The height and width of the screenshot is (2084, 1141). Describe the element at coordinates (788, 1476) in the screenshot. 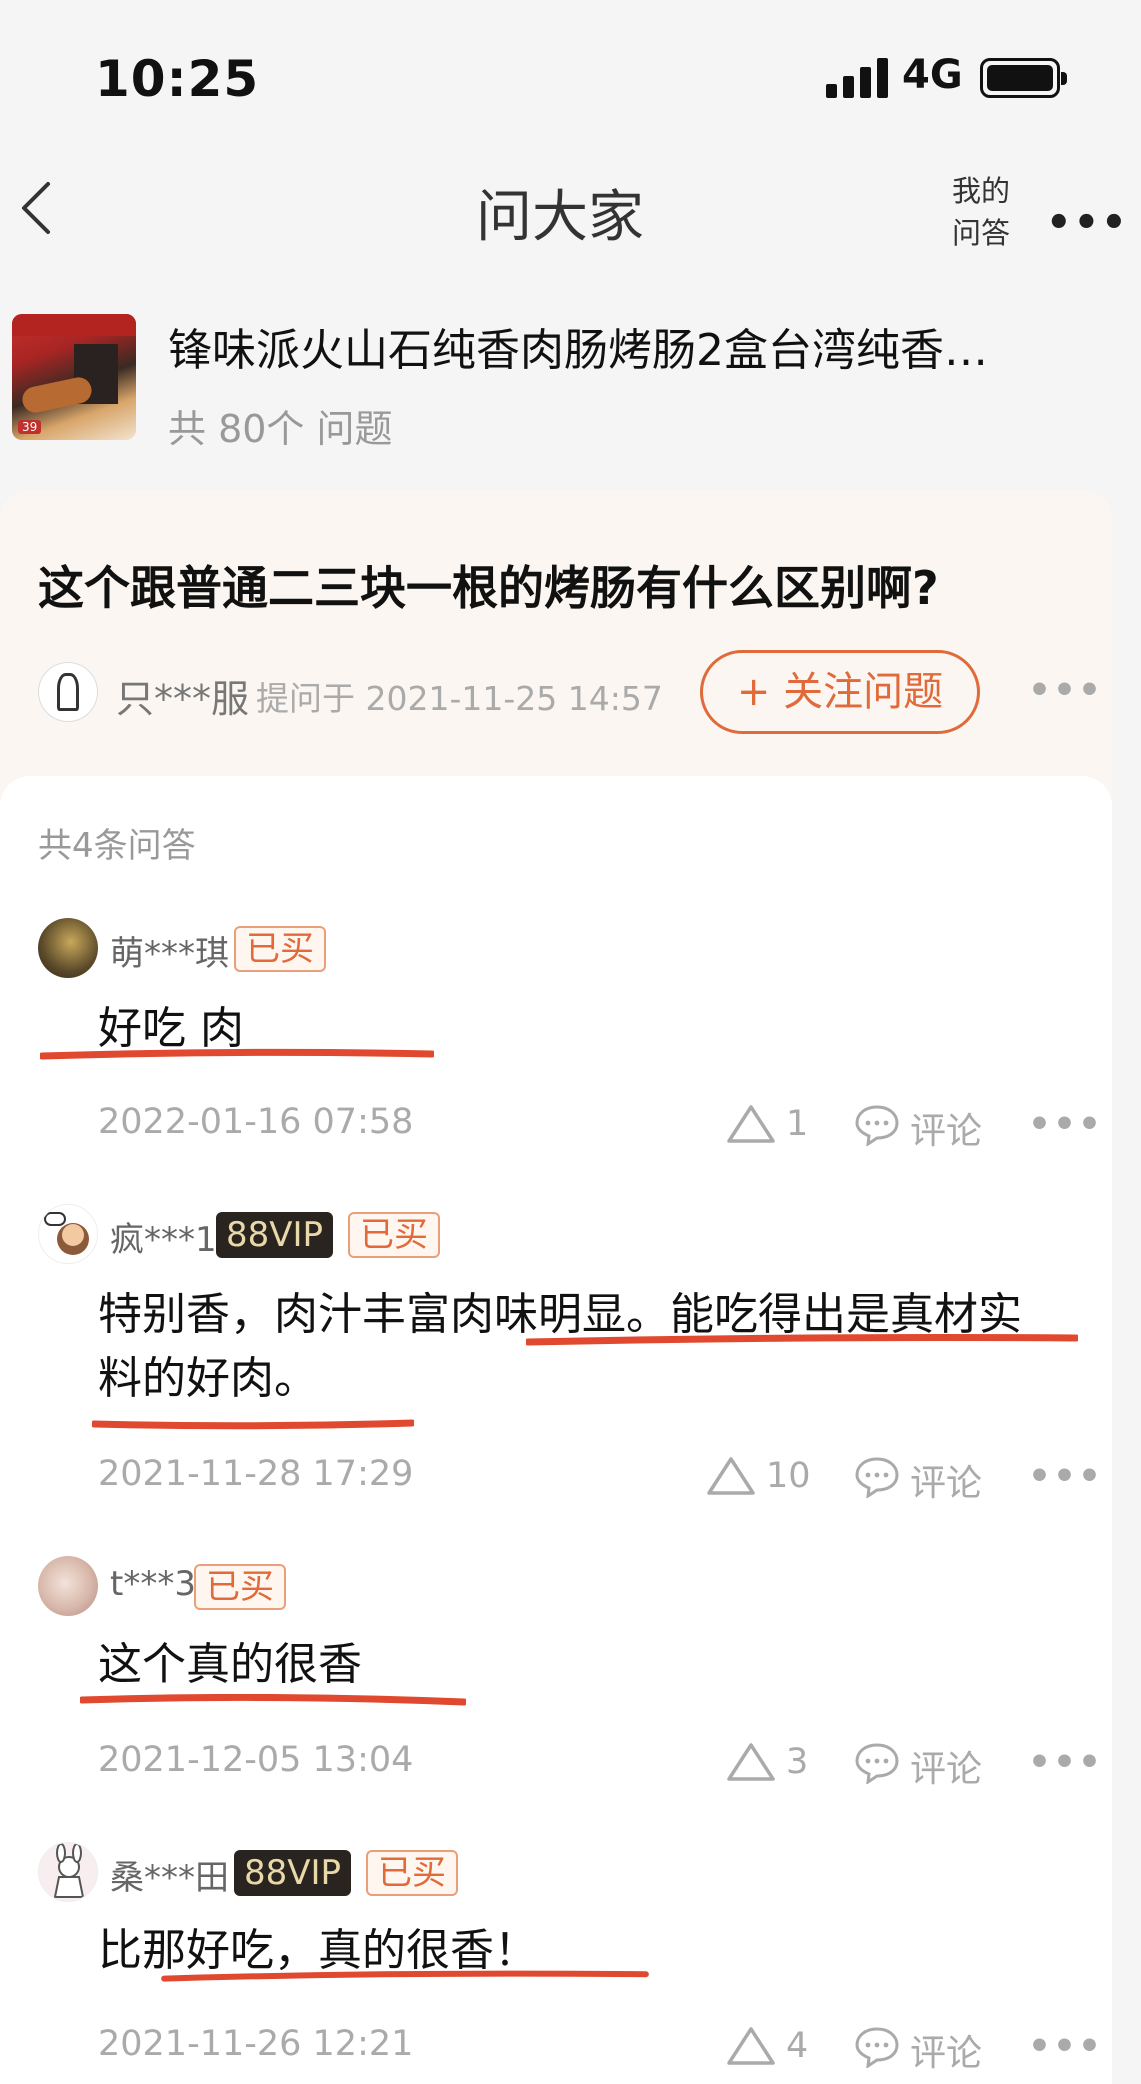

I see `like-count: 10` at that location.